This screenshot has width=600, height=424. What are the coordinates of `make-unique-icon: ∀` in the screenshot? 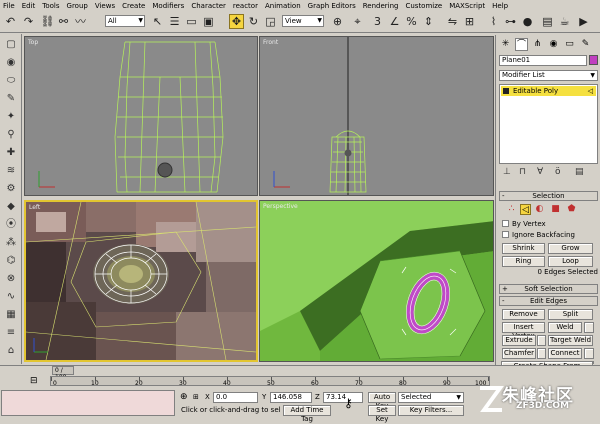 It's located at (540, 172).